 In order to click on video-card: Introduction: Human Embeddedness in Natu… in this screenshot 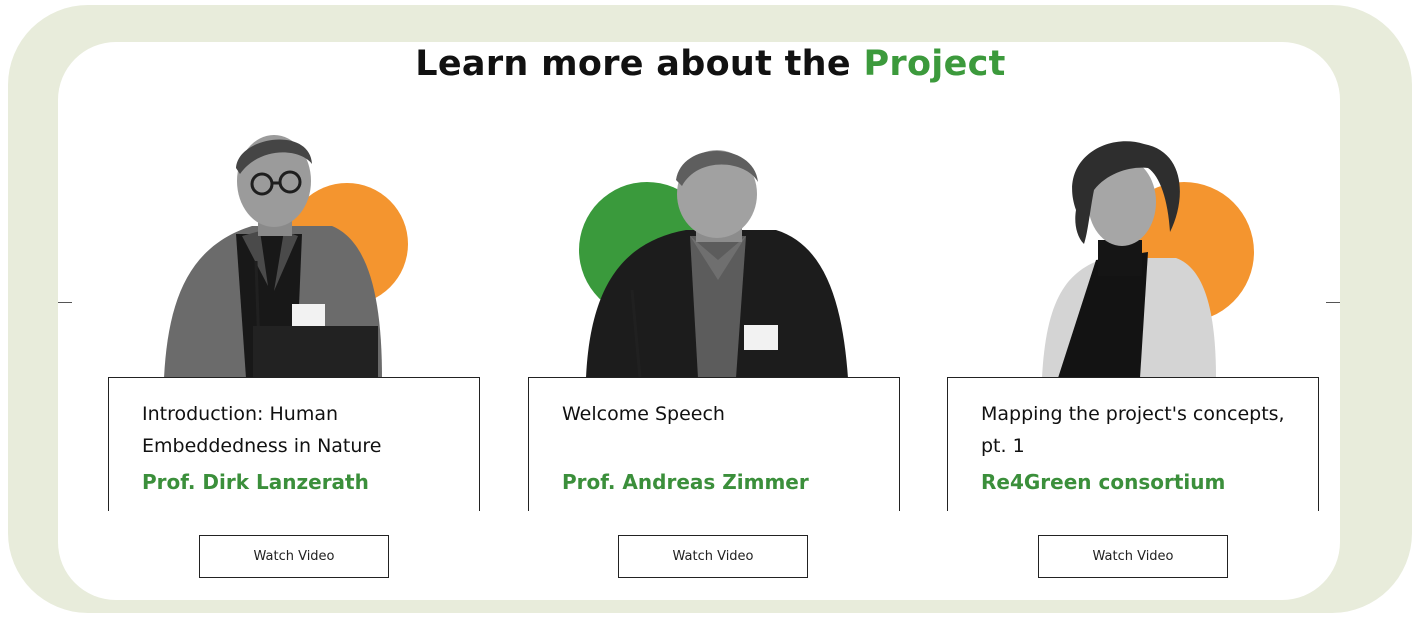, I will do `click(294, 444)`.